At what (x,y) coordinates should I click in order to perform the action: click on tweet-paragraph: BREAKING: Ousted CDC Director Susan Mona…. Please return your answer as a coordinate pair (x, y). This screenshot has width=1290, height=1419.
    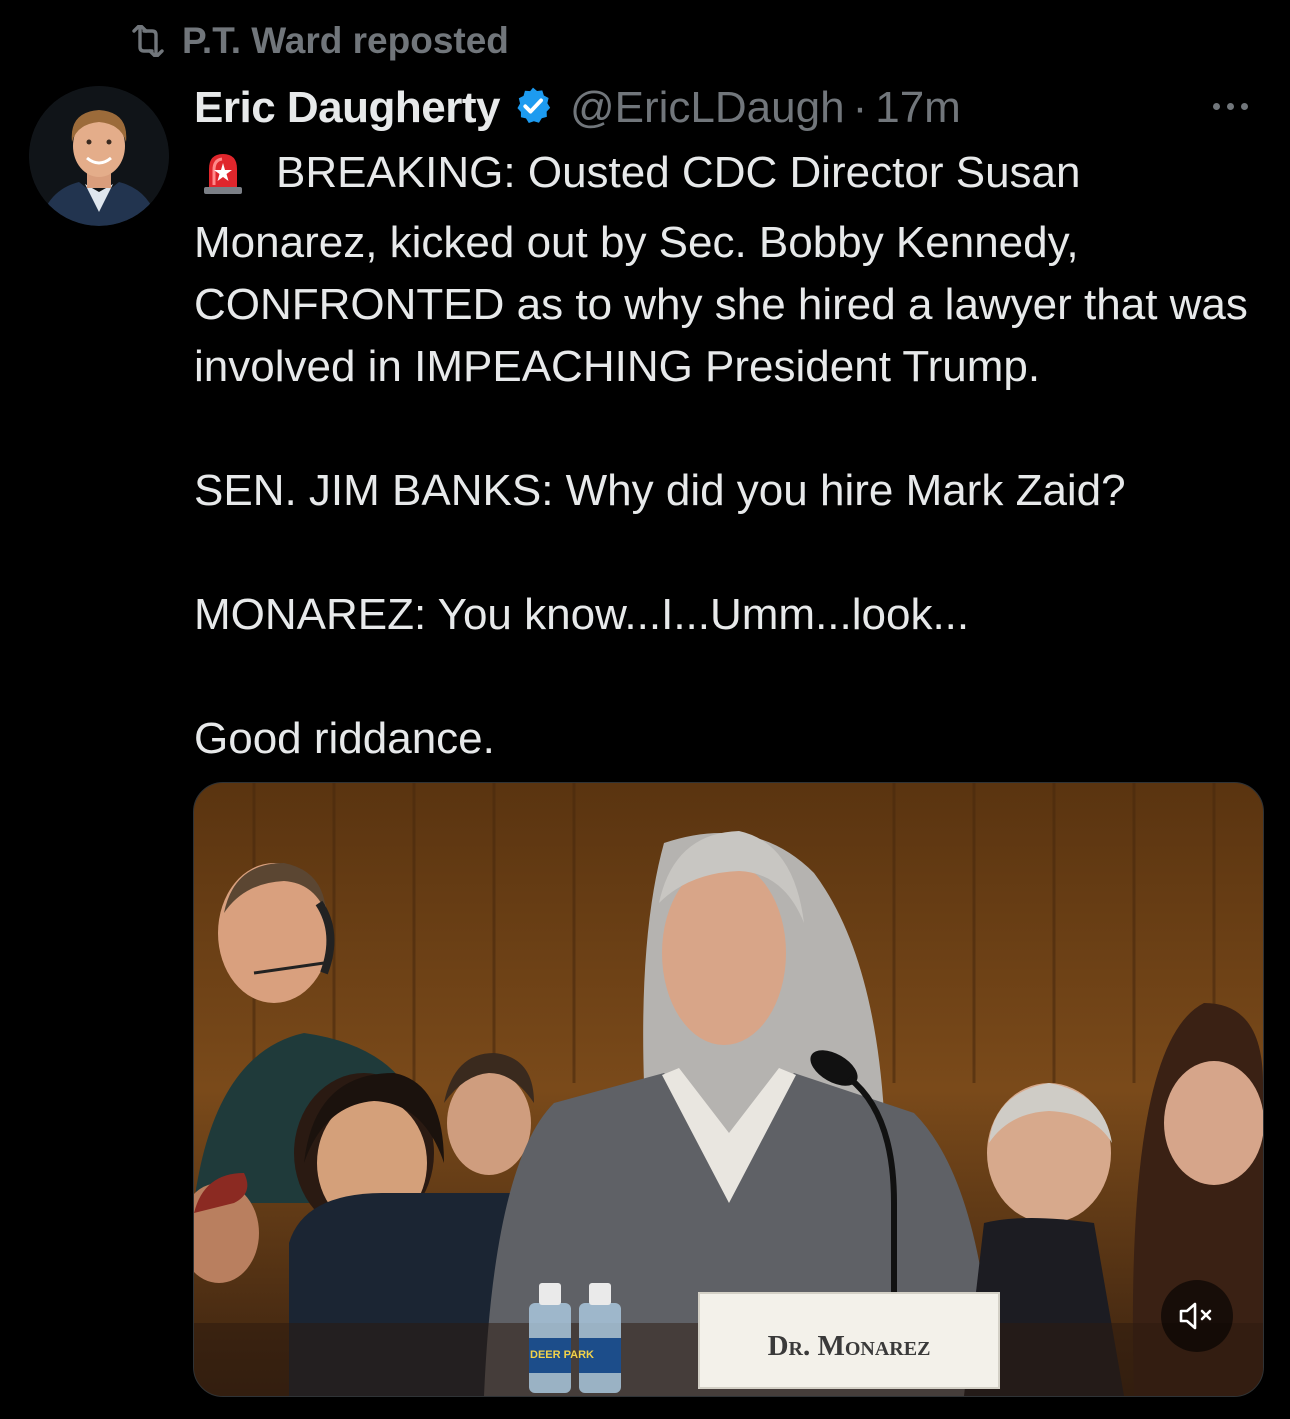
    Looking at the image, I should click on (729, 270).